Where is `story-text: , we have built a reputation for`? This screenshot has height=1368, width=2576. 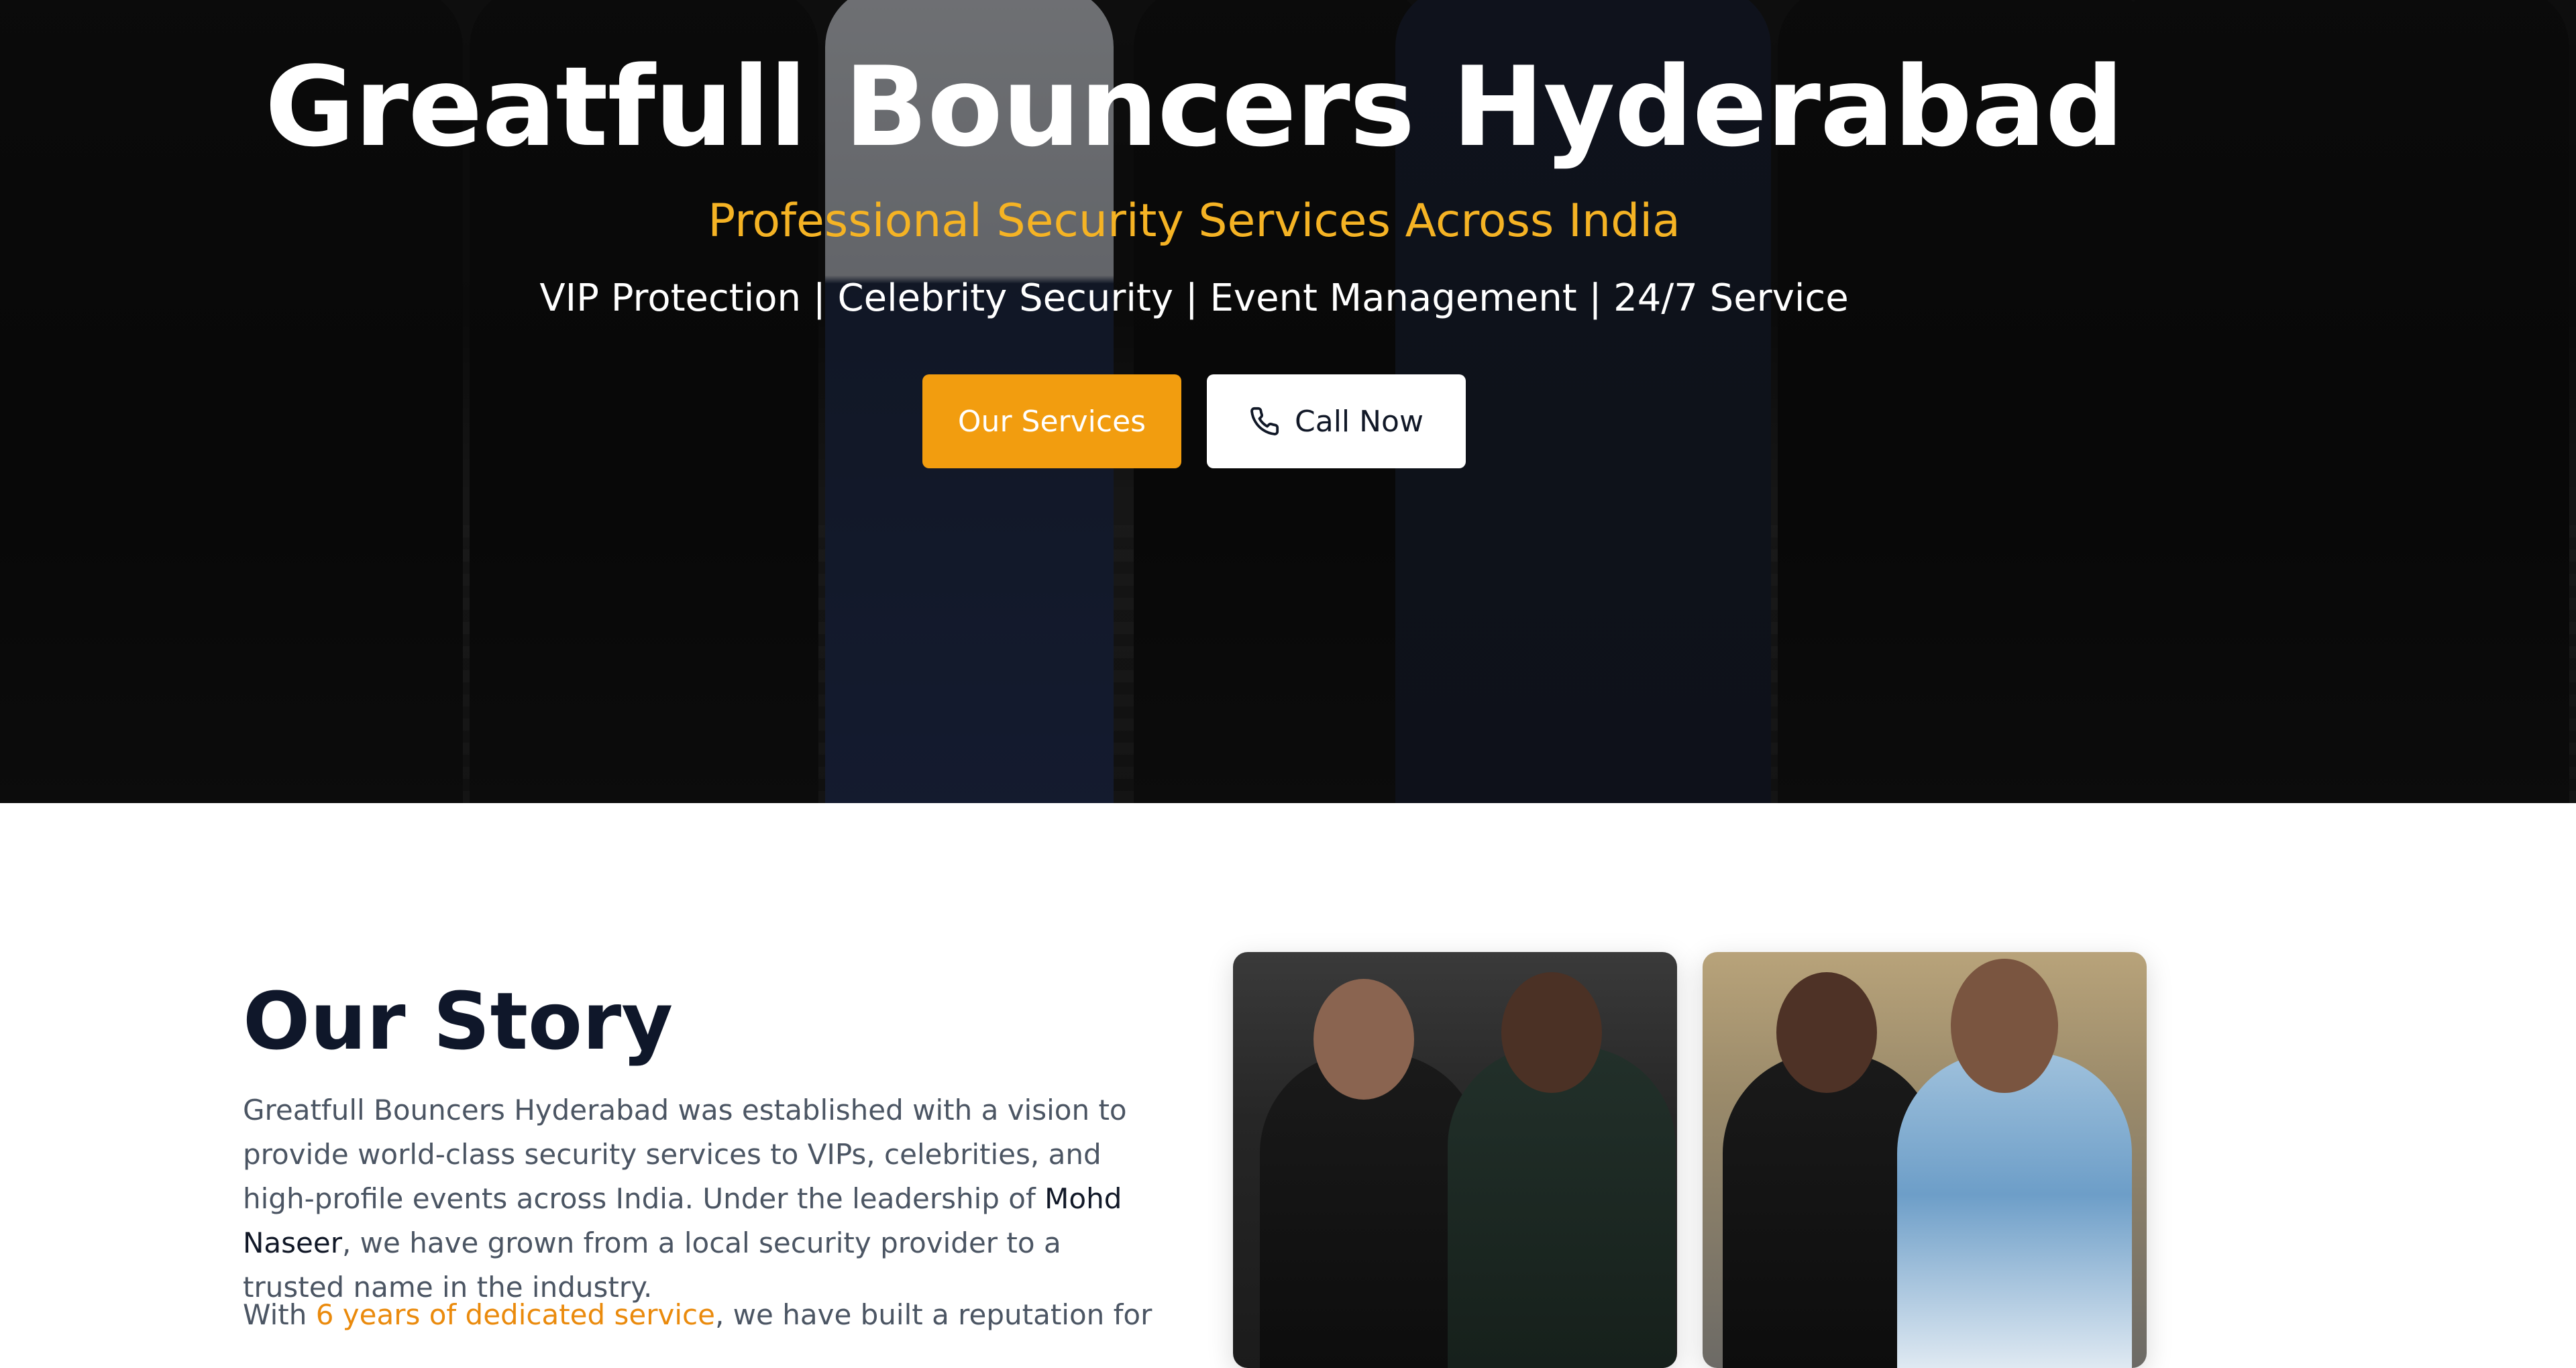 story-text: , we have built a reputation for is located at coordinates (933, 1314).